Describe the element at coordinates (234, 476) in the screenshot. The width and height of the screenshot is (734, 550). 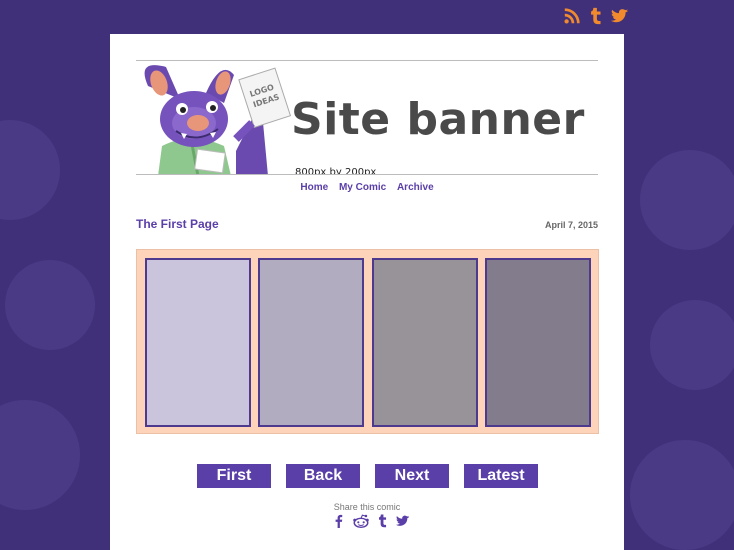
I see `first-button: First` at that location.